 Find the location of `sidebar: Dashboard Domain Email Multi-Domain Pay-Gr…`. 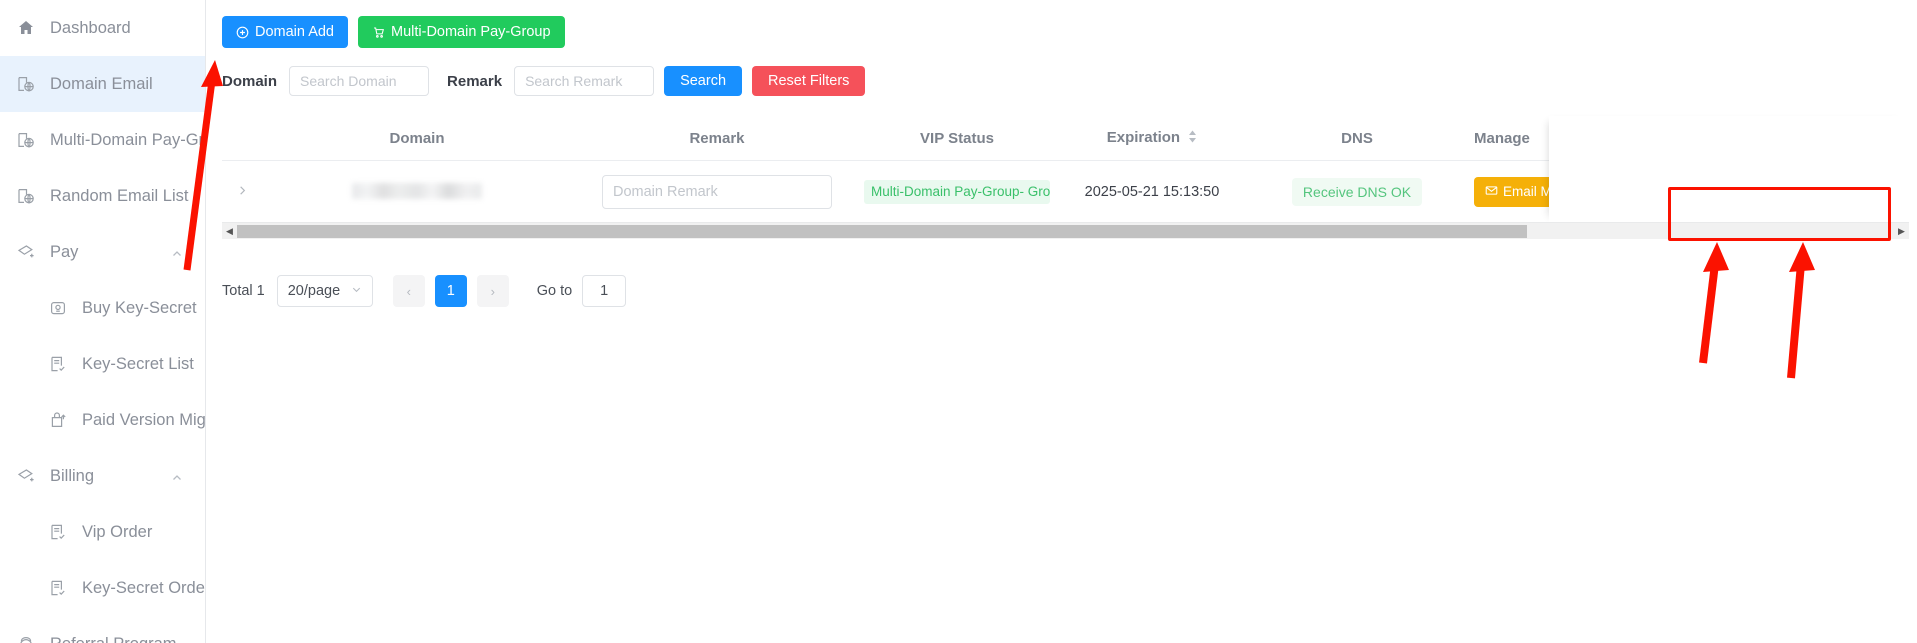

sidebar: Dashboard Domain Email Multi-Domain Pay-Gr… is located at coordinates (103, 321).